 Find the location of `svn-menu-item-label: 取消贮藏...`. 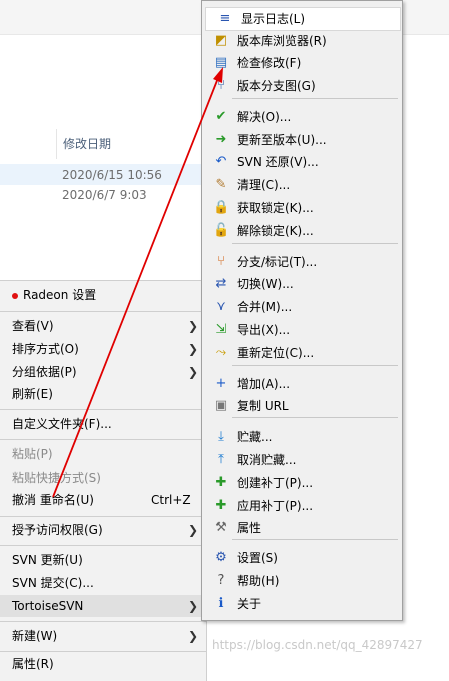

svn-menu-item-label: 取消贮藏... is located at coordinates (267, 460).